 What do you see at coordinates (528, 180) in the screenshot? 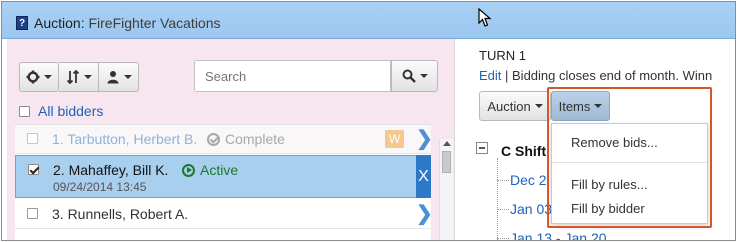
I see `tree-item: Dec 2` at bounding box center [528, 180].